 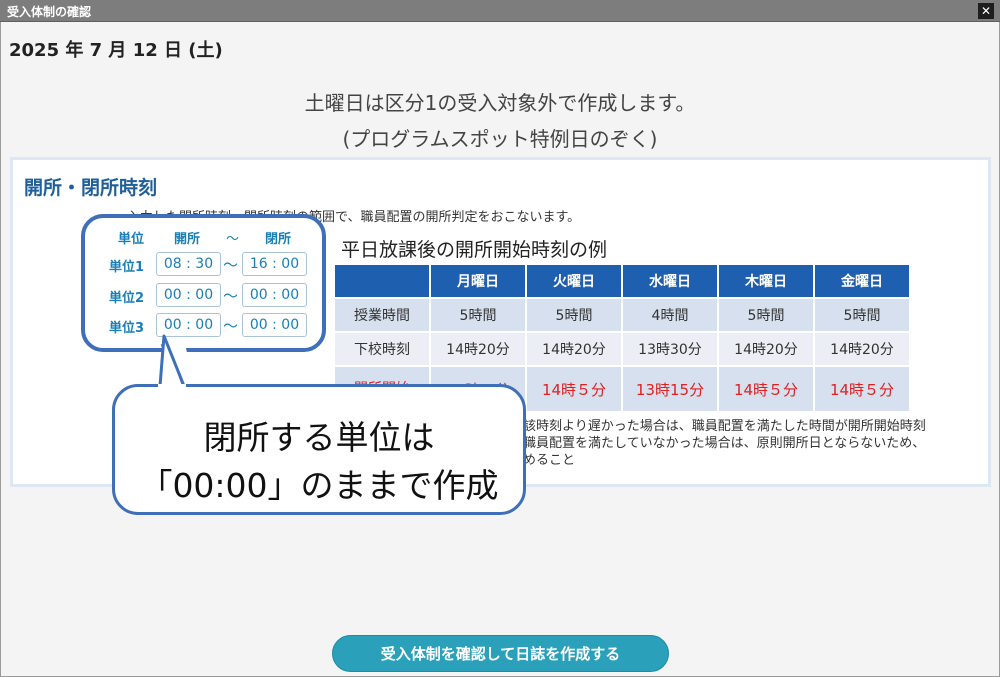 I want to click on header-open: 開所, so click(x=187, y=239).